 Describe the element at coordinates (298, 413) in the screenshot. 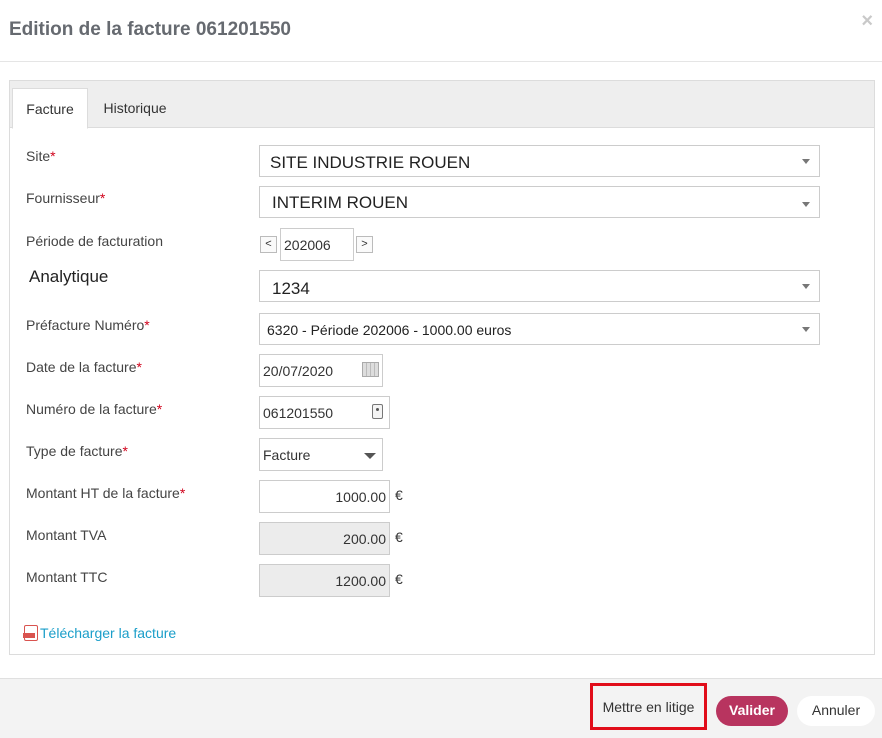

I see `numero-input-value: 061201550` at that location.